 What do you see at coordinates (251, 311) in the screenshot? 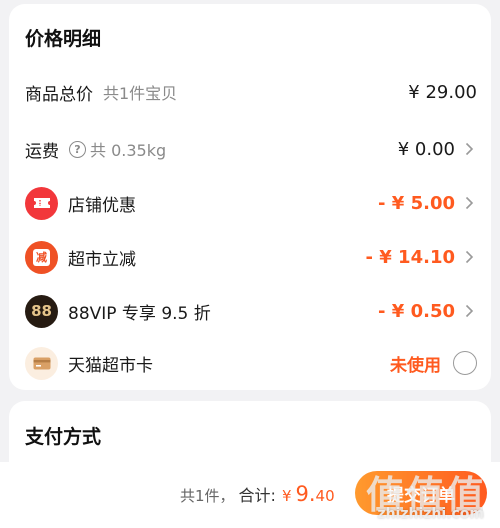
I see `vip-discount-row: 88 88VIP 专享 9.5 折 - ¥ 0.50` at bounding box center [251, 311].